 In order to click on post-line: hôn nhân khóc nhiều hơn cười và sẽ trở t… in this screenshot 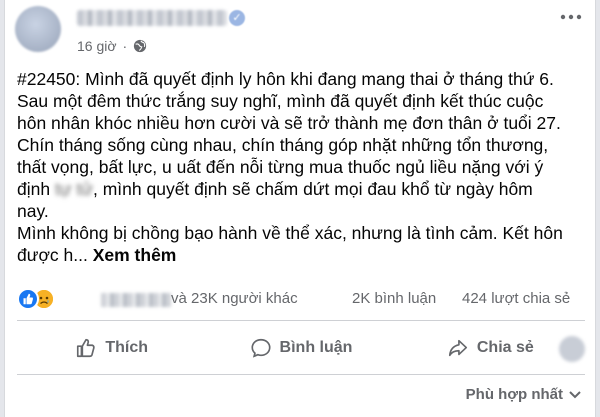, I will do `click(289, 123)`.